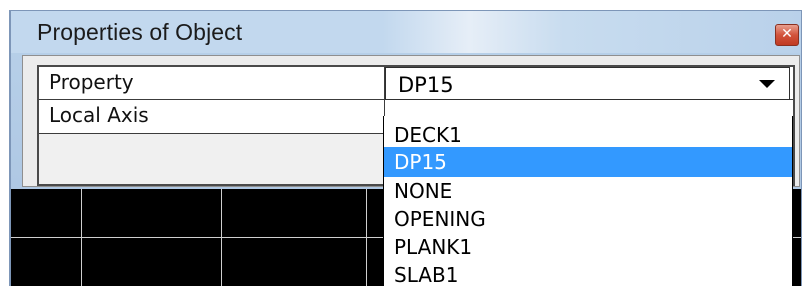  I want to click on dropdown-option-opening: OPENING, so click(588, 219).